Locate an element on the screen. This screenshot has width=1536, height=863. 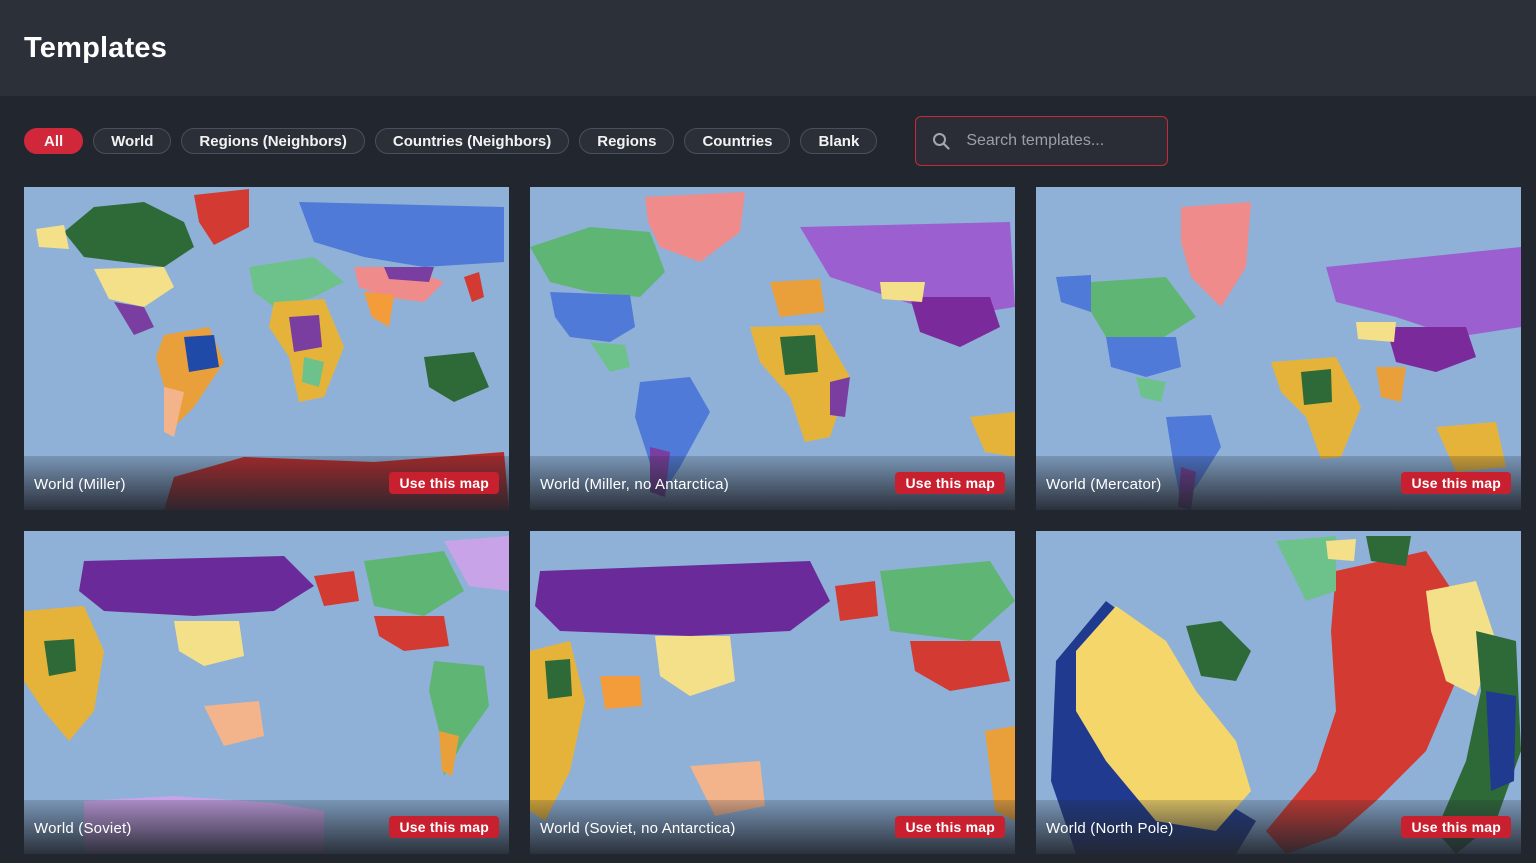
filter-world: World is located at coordinates (132, 141).